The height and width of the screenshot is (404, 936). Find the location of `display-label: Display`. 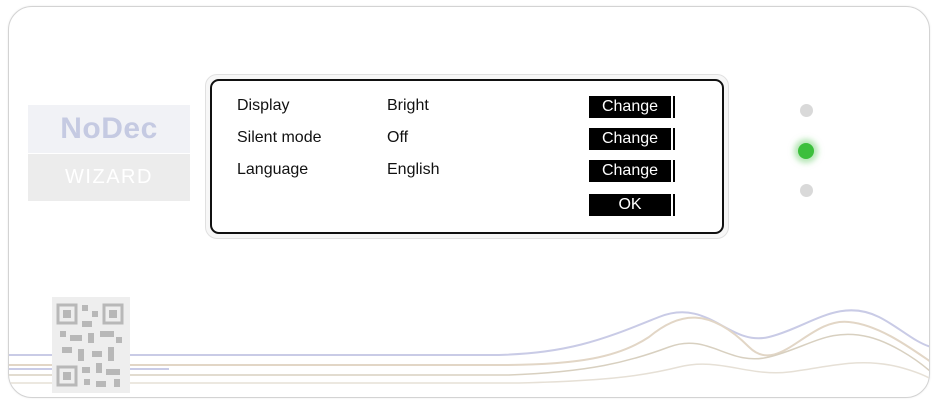

display-label: Display is located at coordinates (263, 105).